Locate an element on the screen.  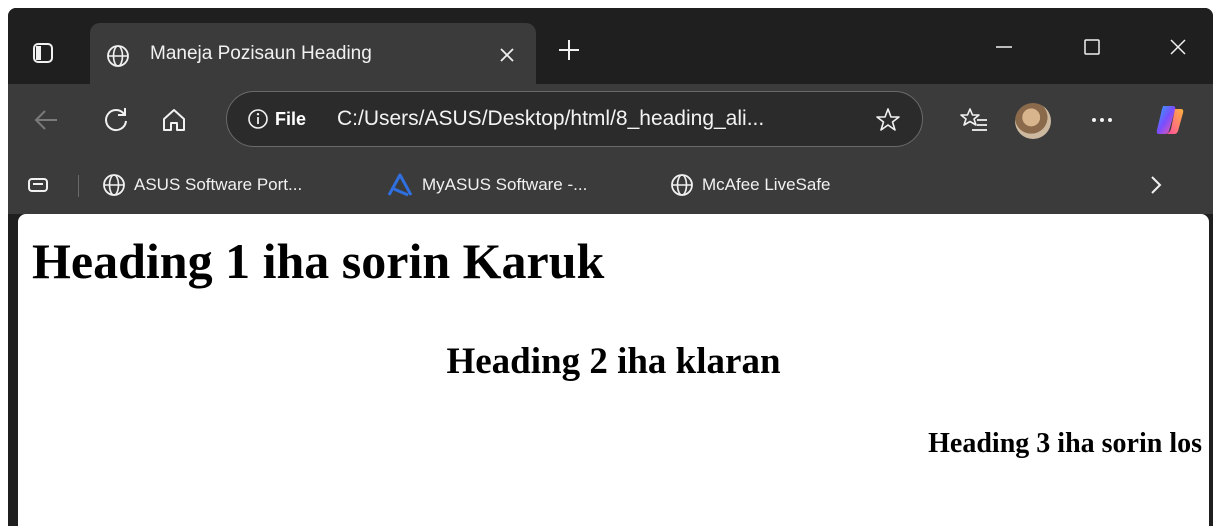
chevron-right-icon is located at coordinates (1156, 185).